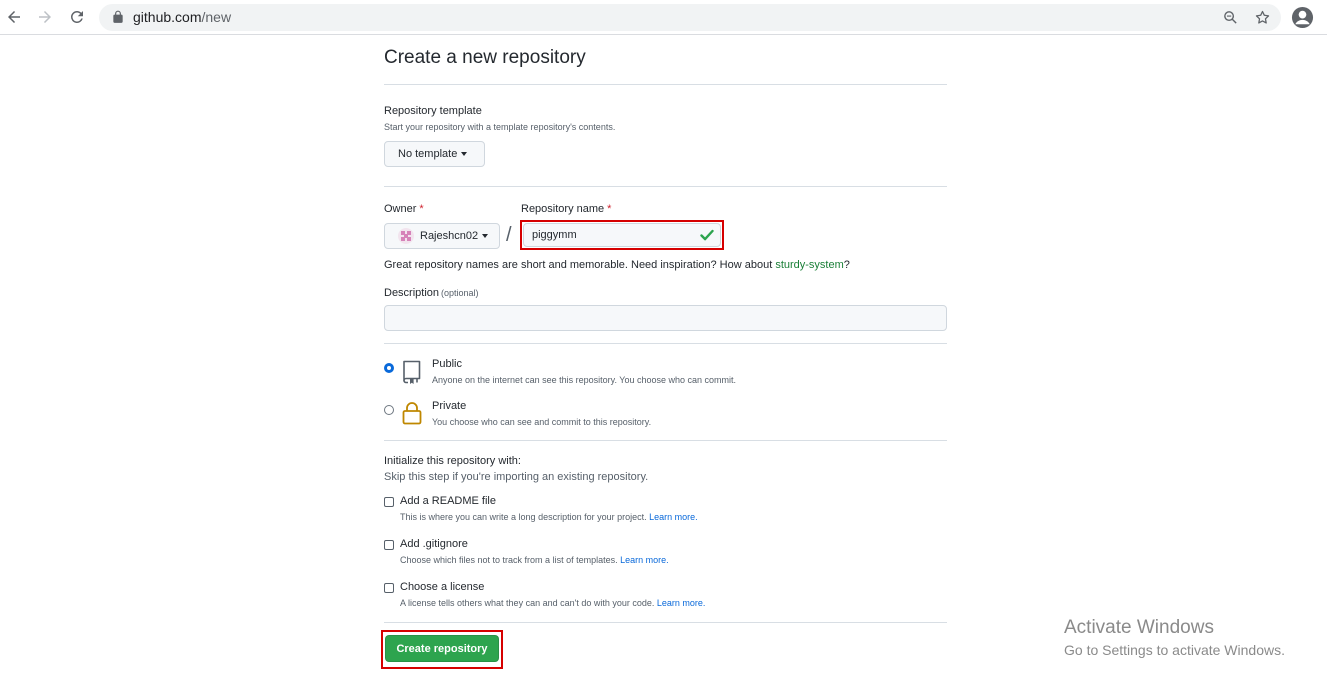 This screenshot has height=673, width=1327. I want to click on repo-name-value: piggymm, so click(554, 235).